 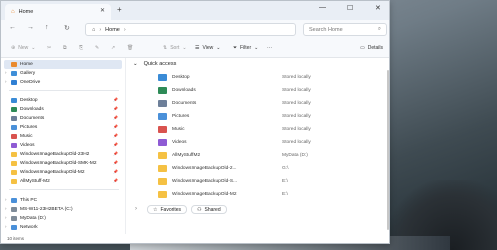 I want to click on sidebar-item-music: Music, so click(x=22, y=136).